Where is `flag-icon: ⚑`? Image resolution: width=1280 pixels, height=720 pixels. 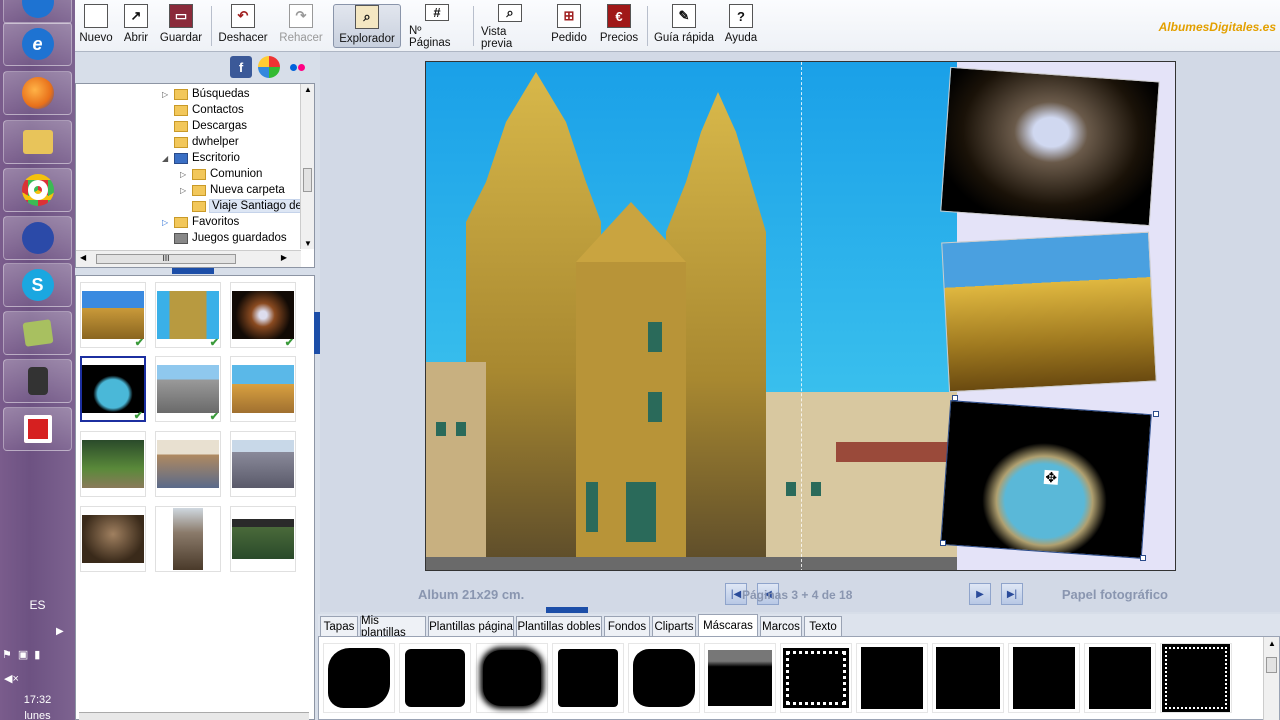
flag-icon: ⚑ is located at coordinates (7, 656).